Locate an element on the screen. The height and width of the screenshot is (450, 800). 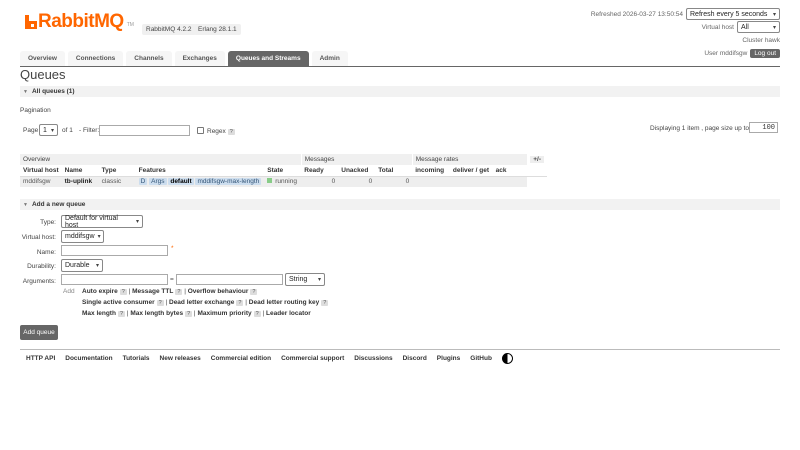
queue-vhost-select: mddifsgw ▾ is located at coordinates (82, 236).